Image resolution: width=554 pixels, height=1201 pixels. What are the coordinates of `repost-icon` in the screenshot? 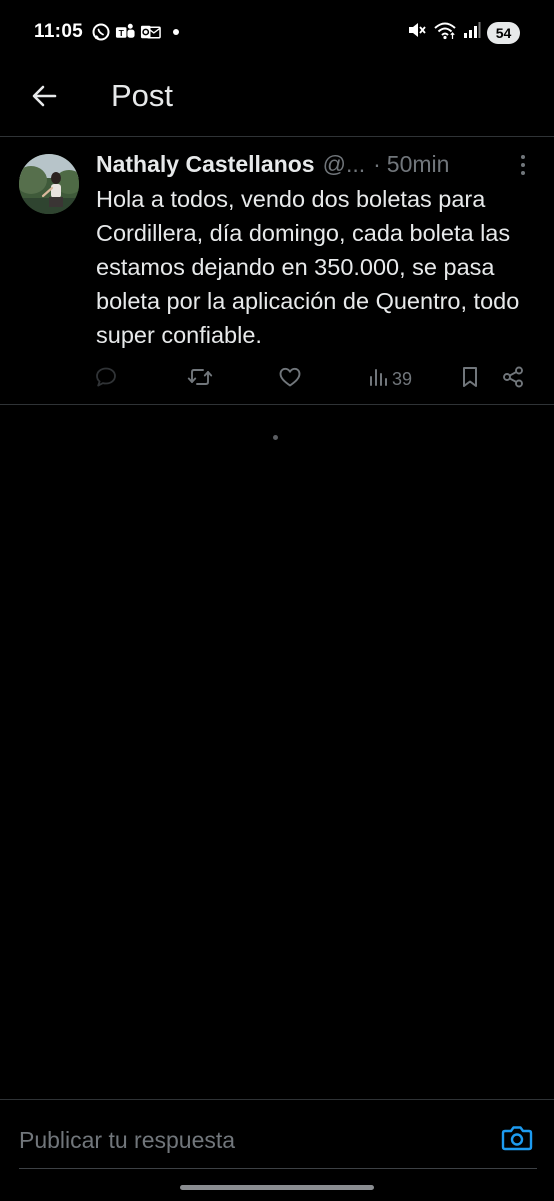 It's located at (200, 379).